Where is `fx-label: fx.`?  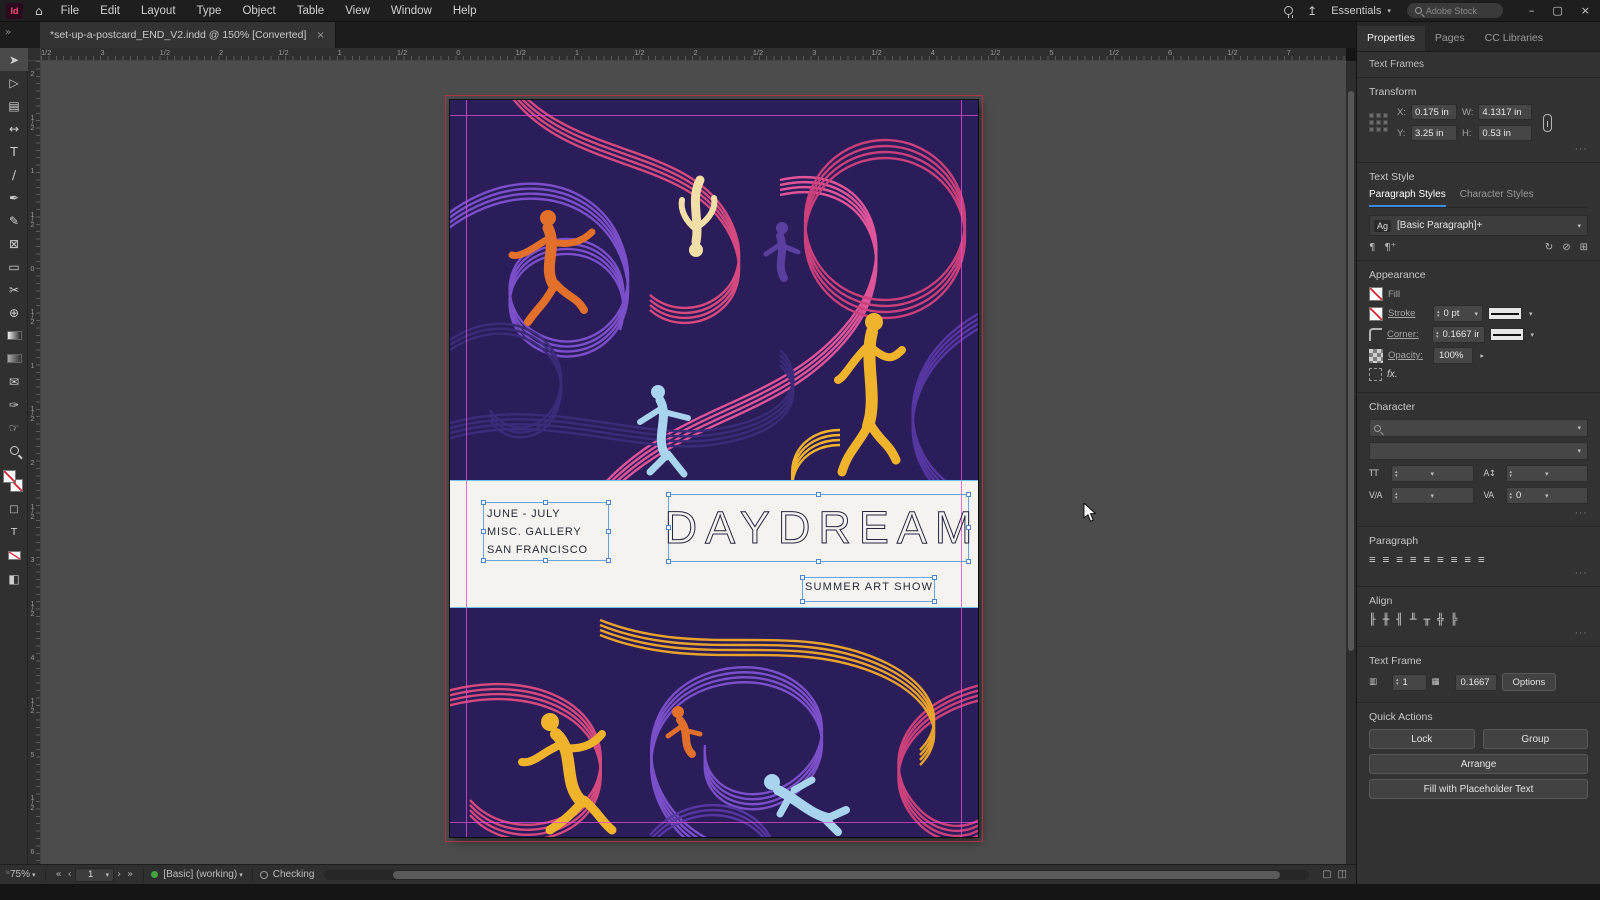
fx-label: fx. is located at coordinates (1392, 374).